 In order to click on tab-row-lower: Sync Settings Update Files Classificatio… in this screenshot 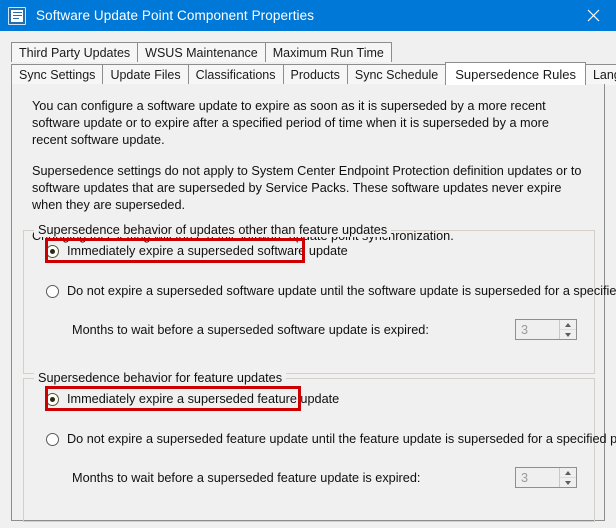, I will do `click(313, 73)`.